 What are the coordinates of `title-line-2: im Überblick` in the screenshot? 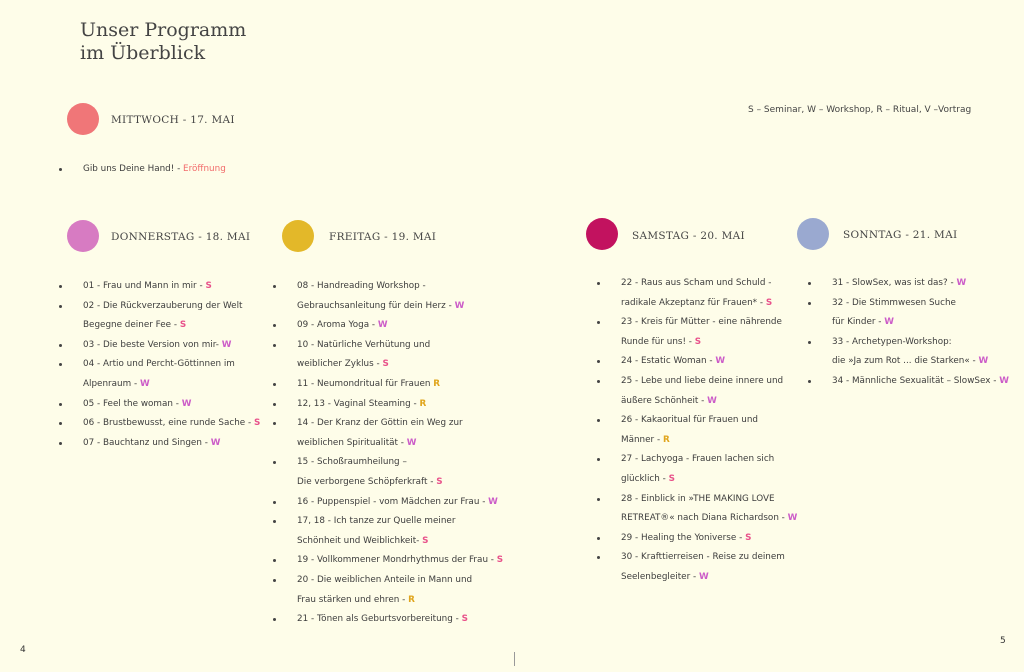 It's located at (143, 53).